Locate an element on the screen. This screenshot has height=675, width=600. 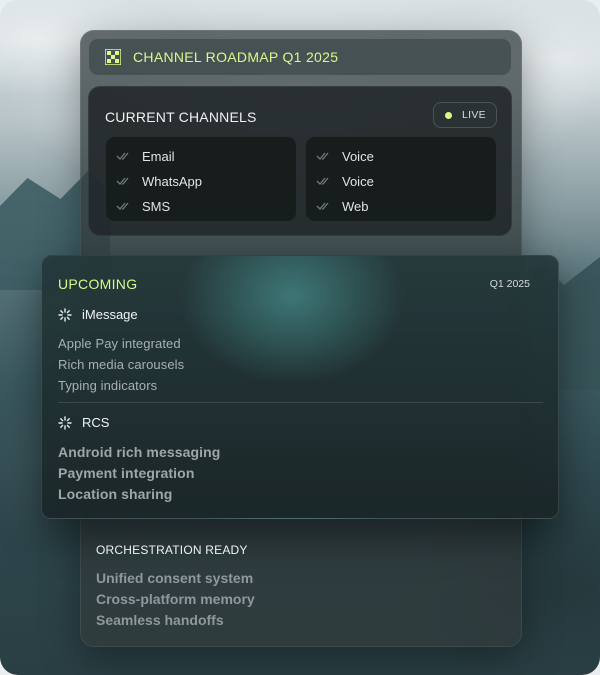
channel-item: SMS is located at coordinates (143, 206).